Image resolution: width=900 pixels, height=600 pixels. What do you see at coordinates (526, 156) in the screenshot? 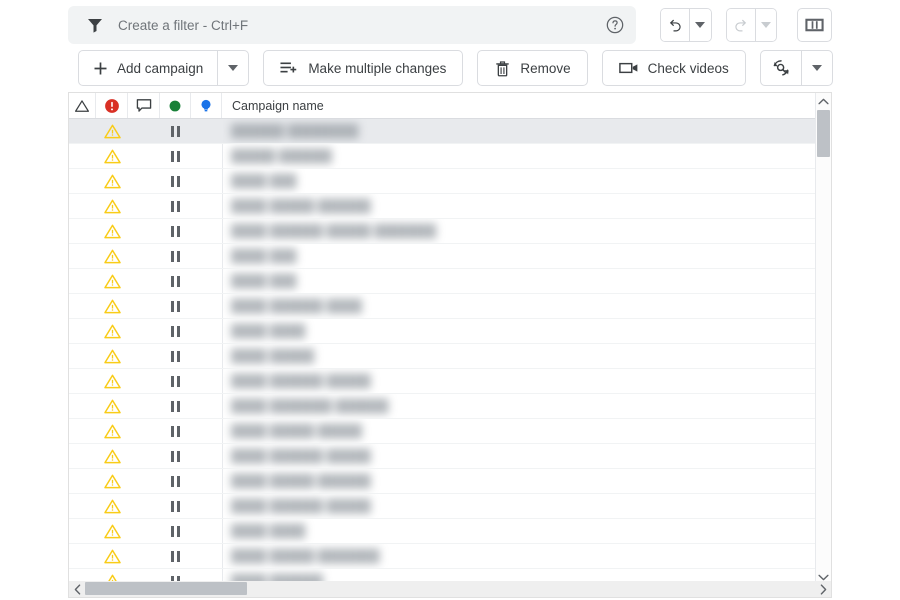
I see `row-cell-campaign-name: █████ ██████` at bounding box center [526, 156].